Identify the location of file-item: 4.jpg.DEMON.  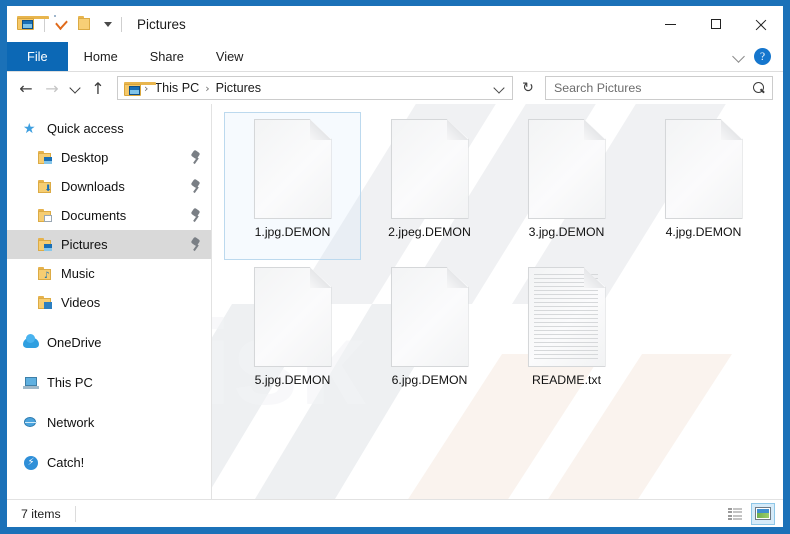
(703, 186).